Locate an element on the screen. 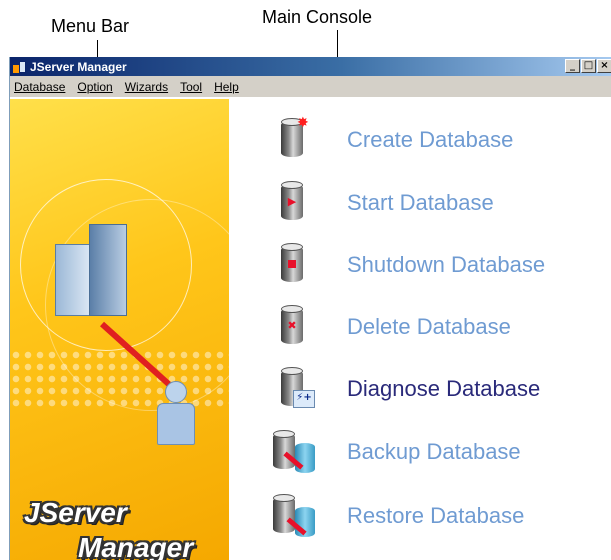 The image size is (611, 560). menu-help: Help is located at coordinates (226, 87).